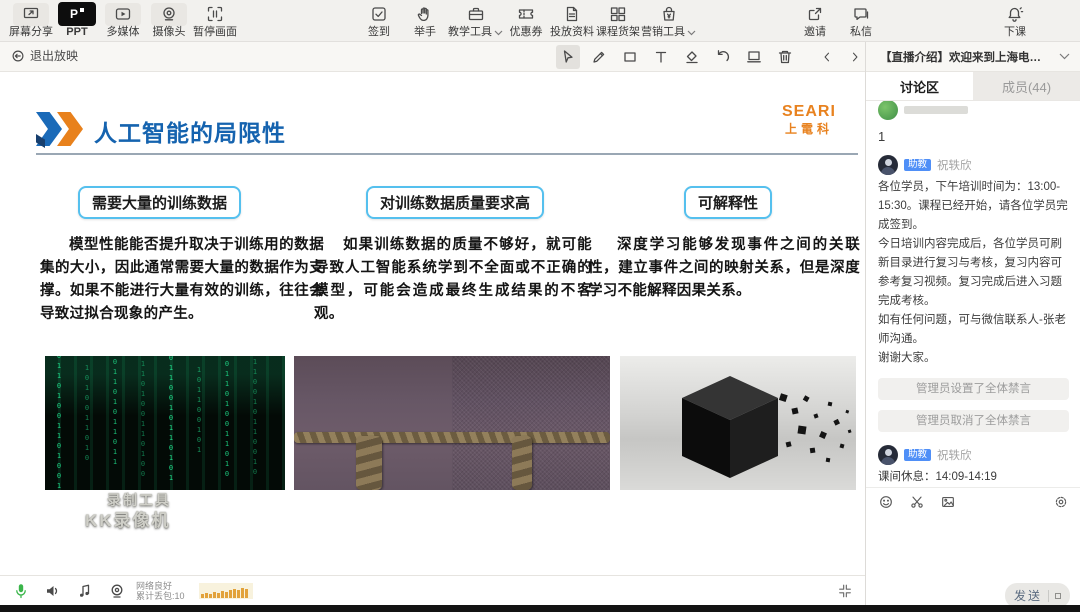 The width and height of the screenshot is (1080, 612). Describe the element at coordinates (886, 502) in the screenshot. I see `emoji-button` at that location.